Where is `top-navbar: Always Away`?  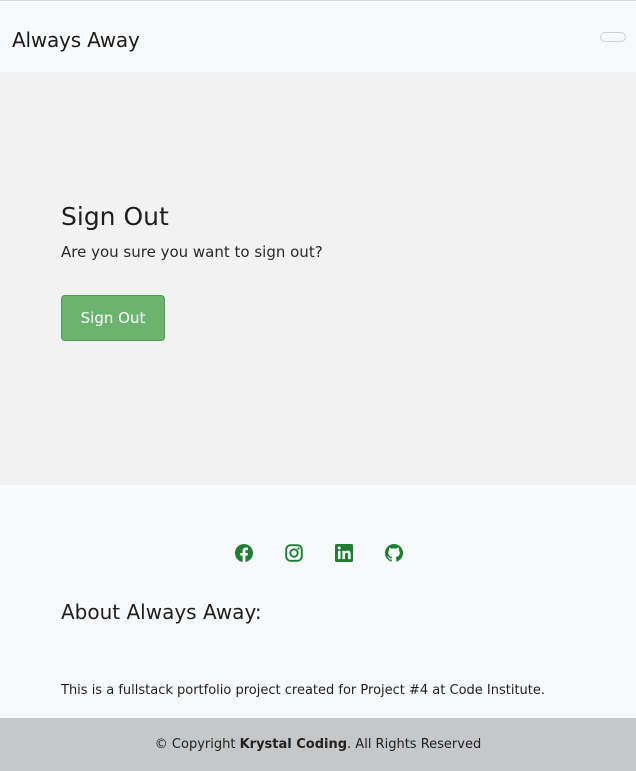 top-navbar: Always Away is located at coordinates (318, 36).